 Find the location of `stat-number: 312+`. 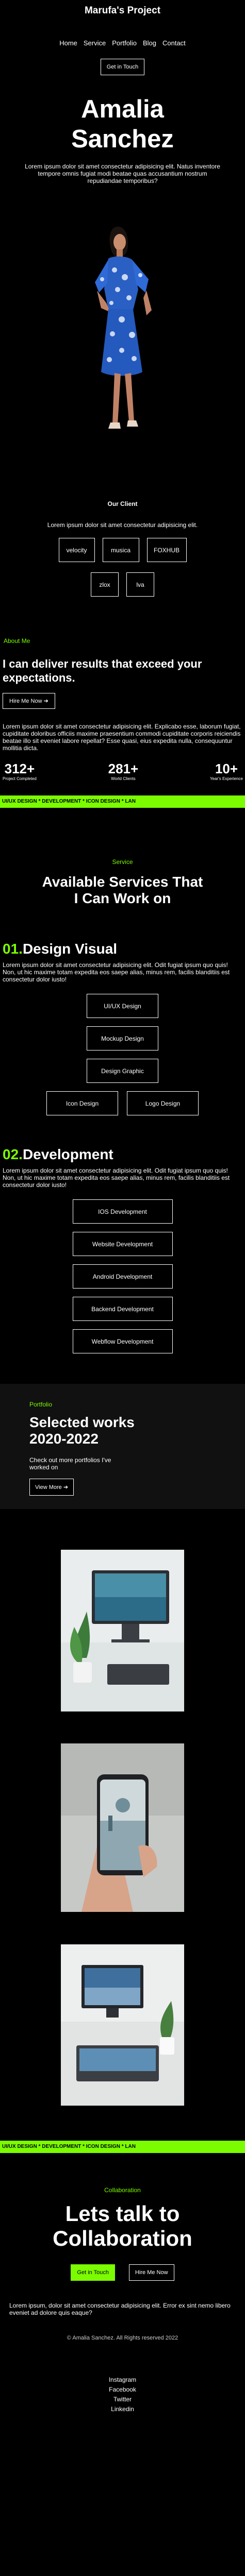

stat-number: 312+ is located at coordinates (20, 768).